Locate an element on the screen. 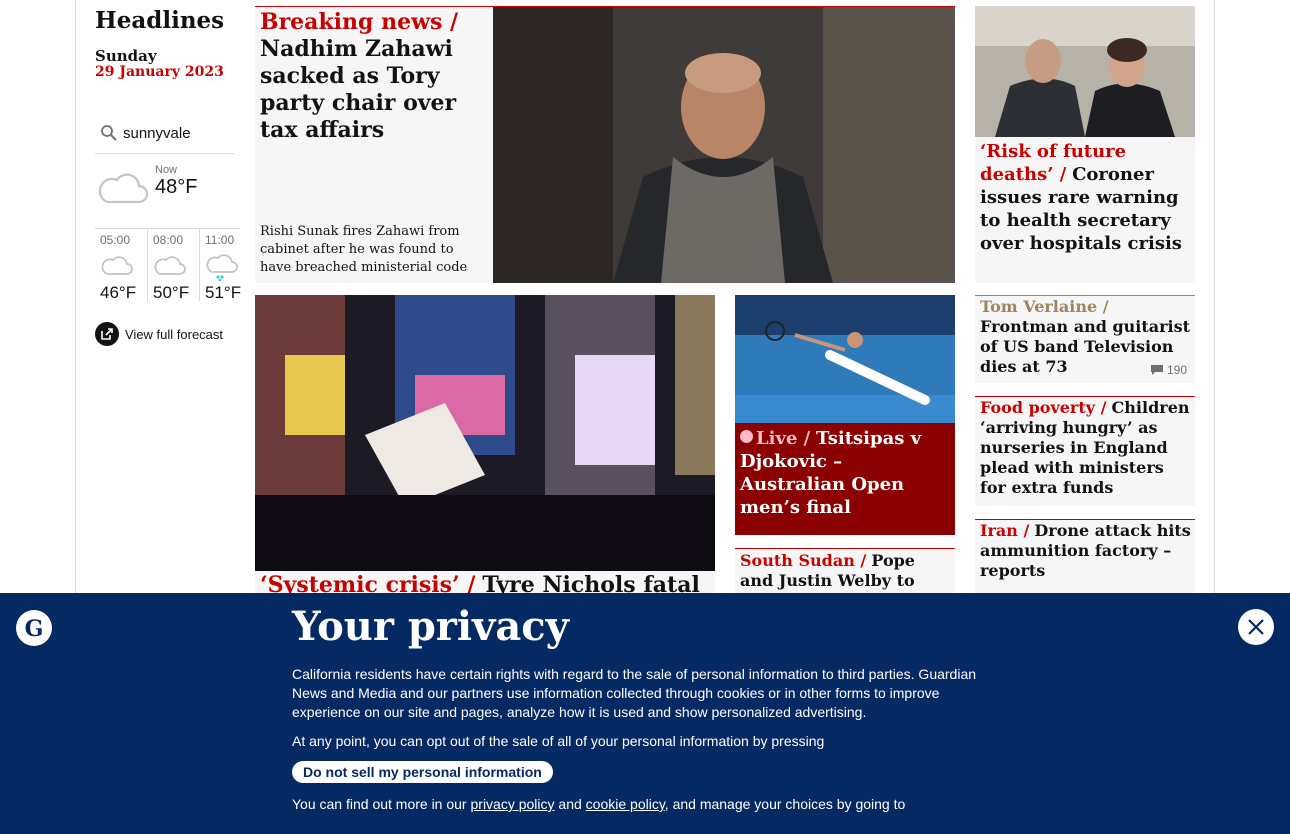 The height and width of the screenshot is (834, 1290). hourly-forecast: 05:00 46°F 08:00 50°F 11:00 51°F is located at coordinates (168, 265).